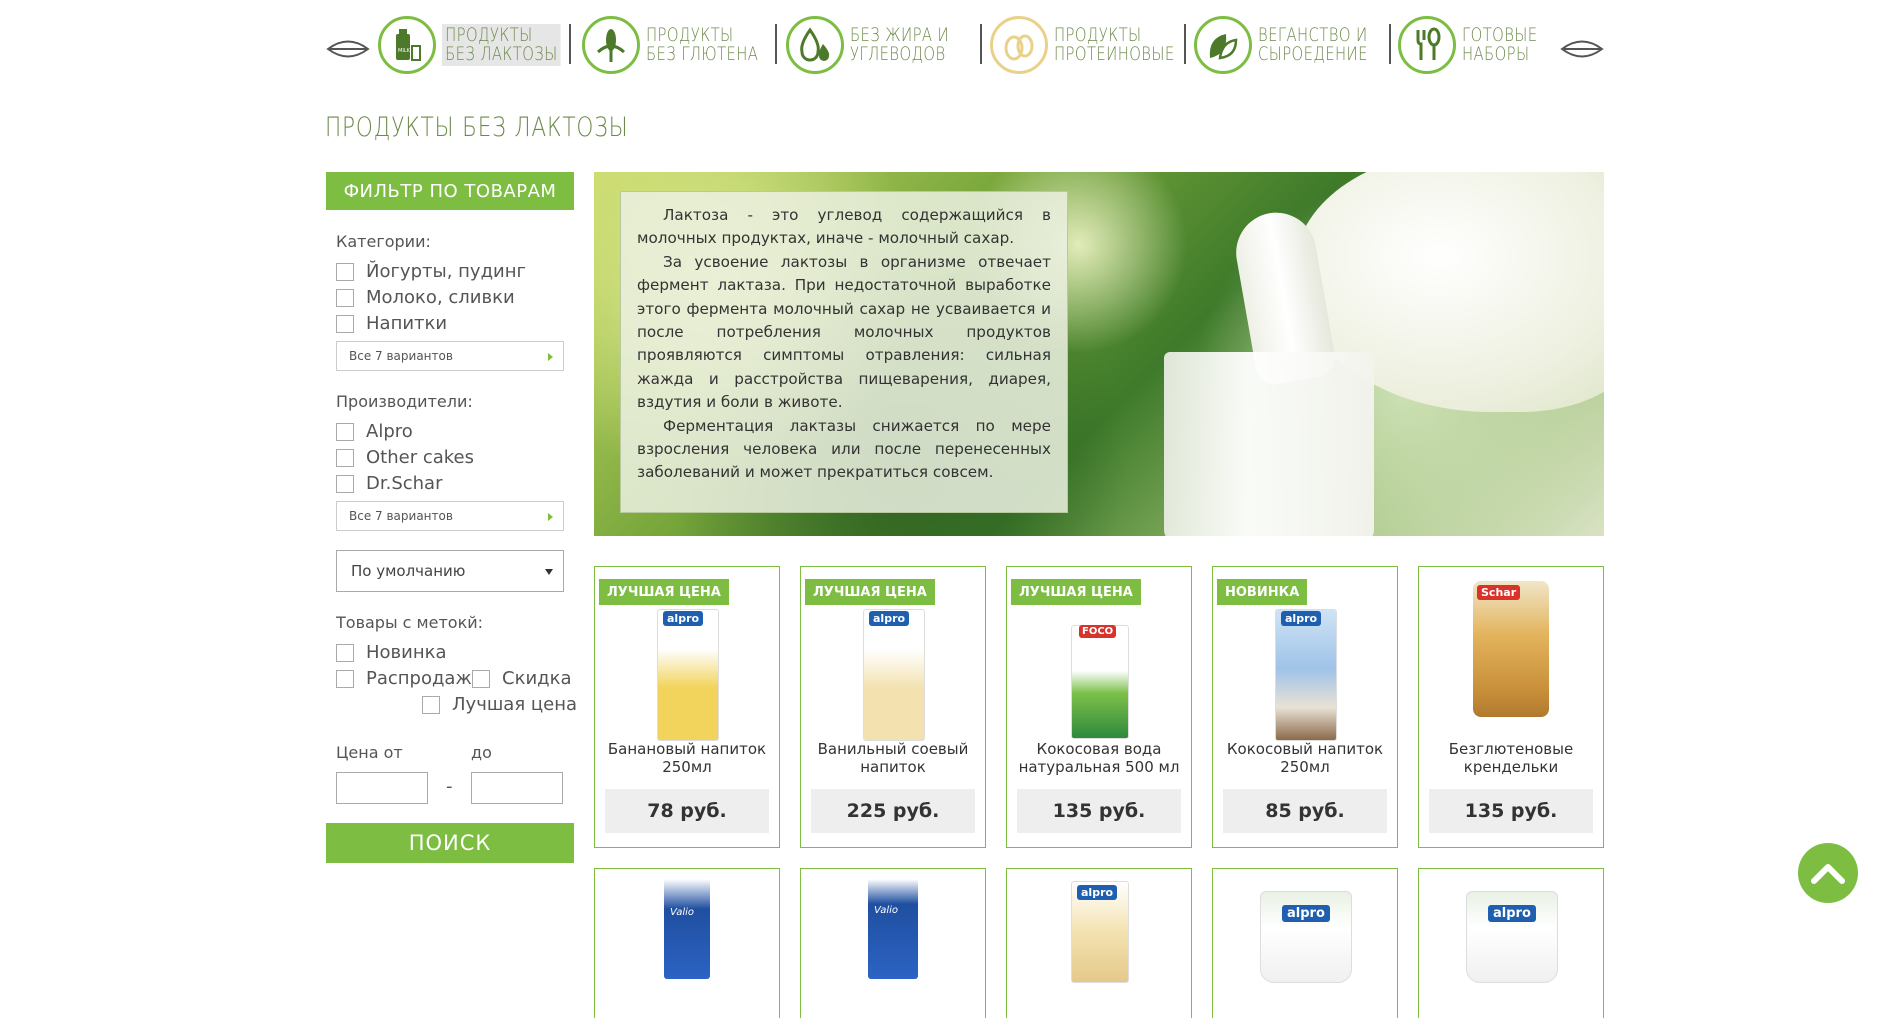 Image resolution: width=1902 pixels, height=1018 pixels. What do you see at coordinates (486, 45) in the screenshot?
I see `nav-cat-lactose-free: MILK Продукты без лактозы` at bounding box center [486, 45].